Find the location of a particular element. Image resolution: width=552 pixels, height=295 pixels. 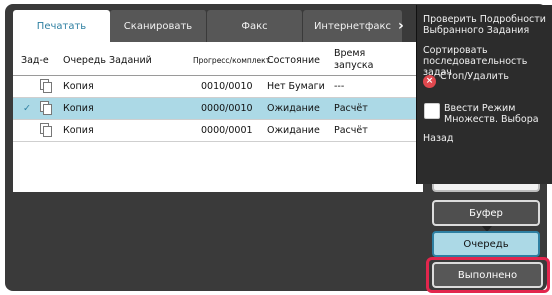

tab-internet-fax: Интернетфакс is located at coordinates (353, 26).